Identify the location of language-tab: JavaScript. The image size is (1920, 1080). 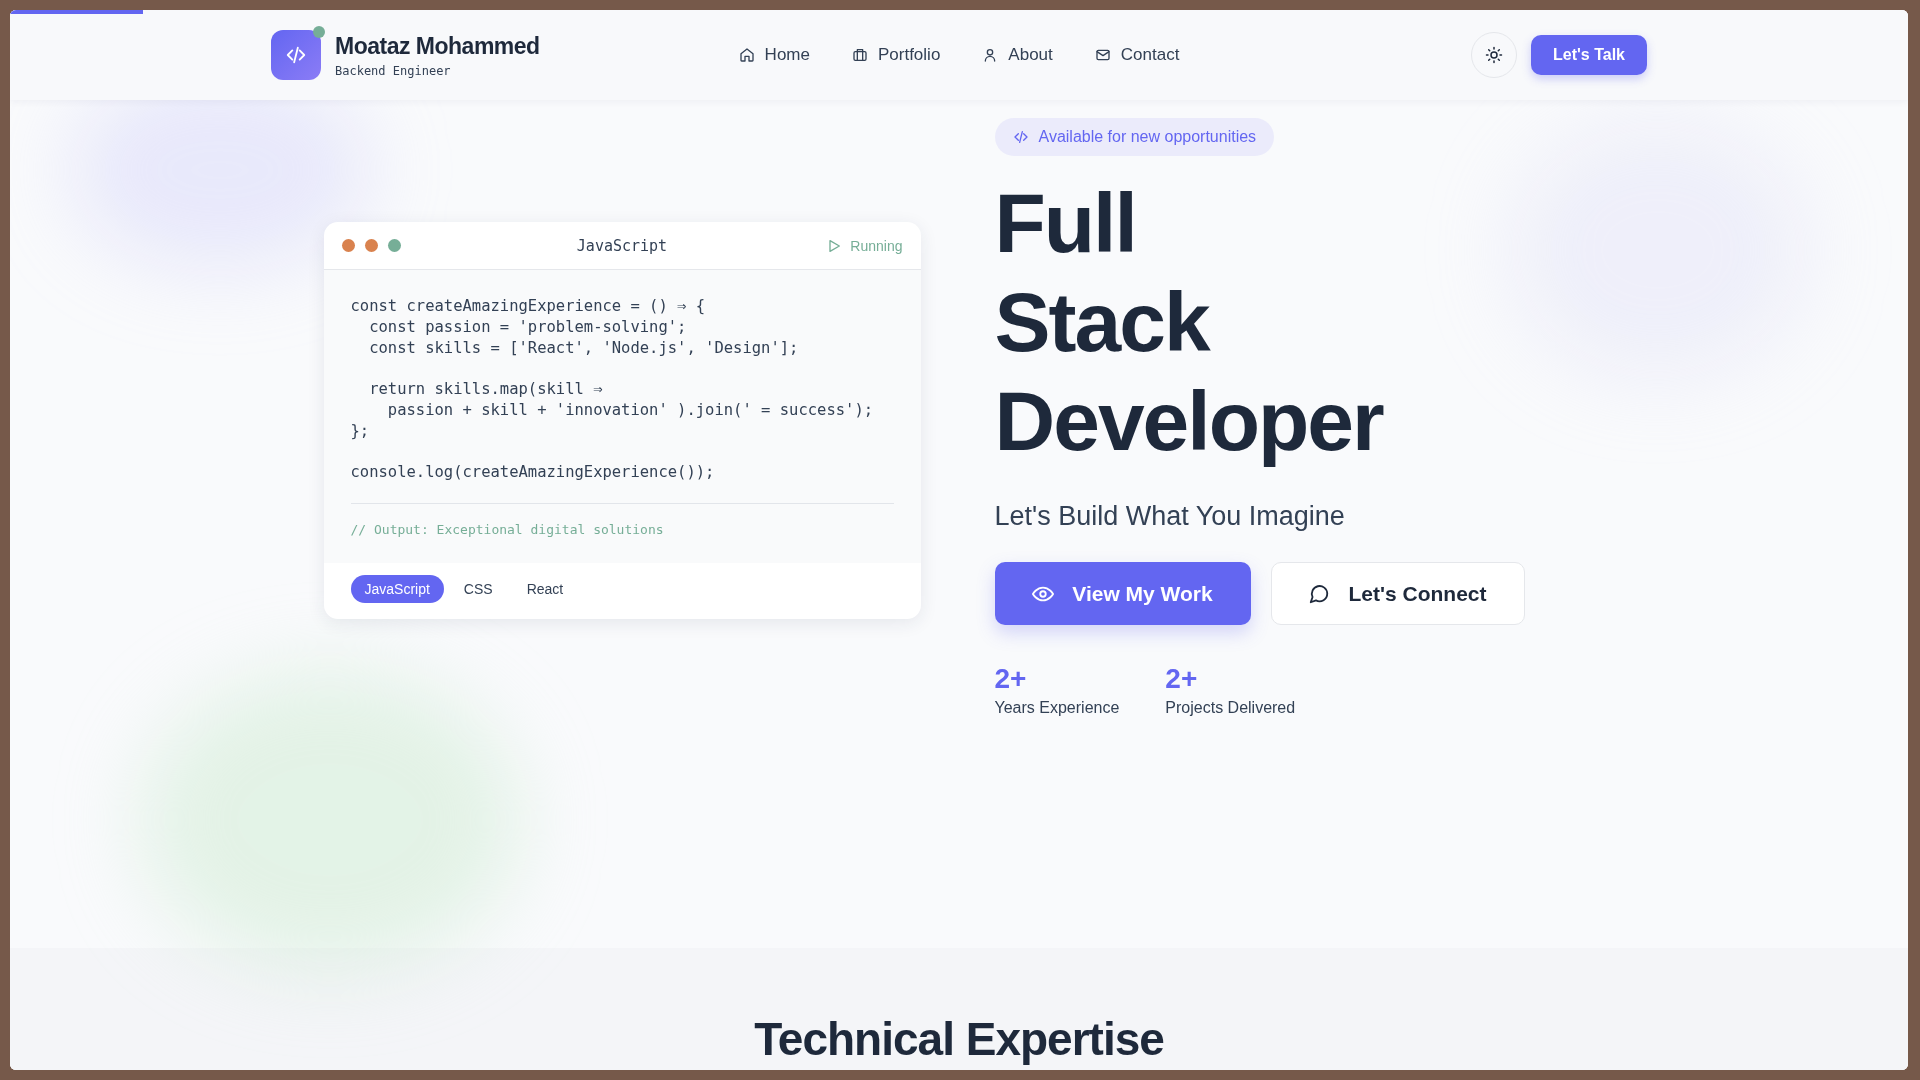
(397, 589).